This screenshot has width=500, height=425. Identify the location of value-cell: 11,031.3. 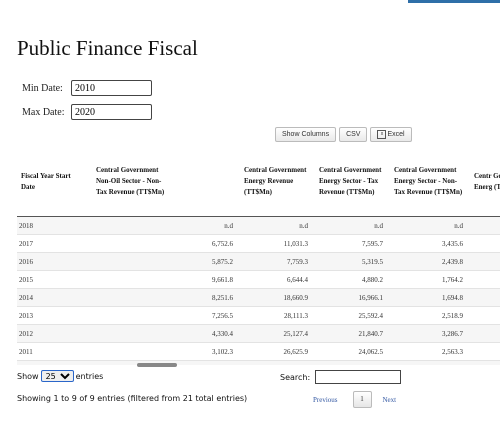
(277, 243).